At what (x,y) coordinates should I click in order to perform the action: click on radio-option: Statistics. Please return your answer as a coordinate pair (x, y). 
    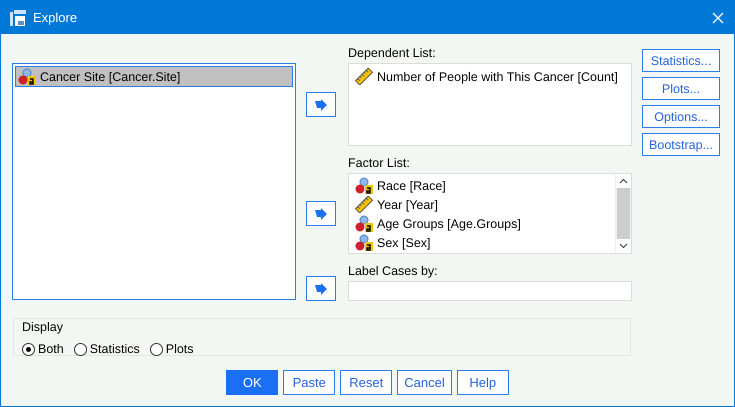
    Looking at the image, I should click on (107, 349).